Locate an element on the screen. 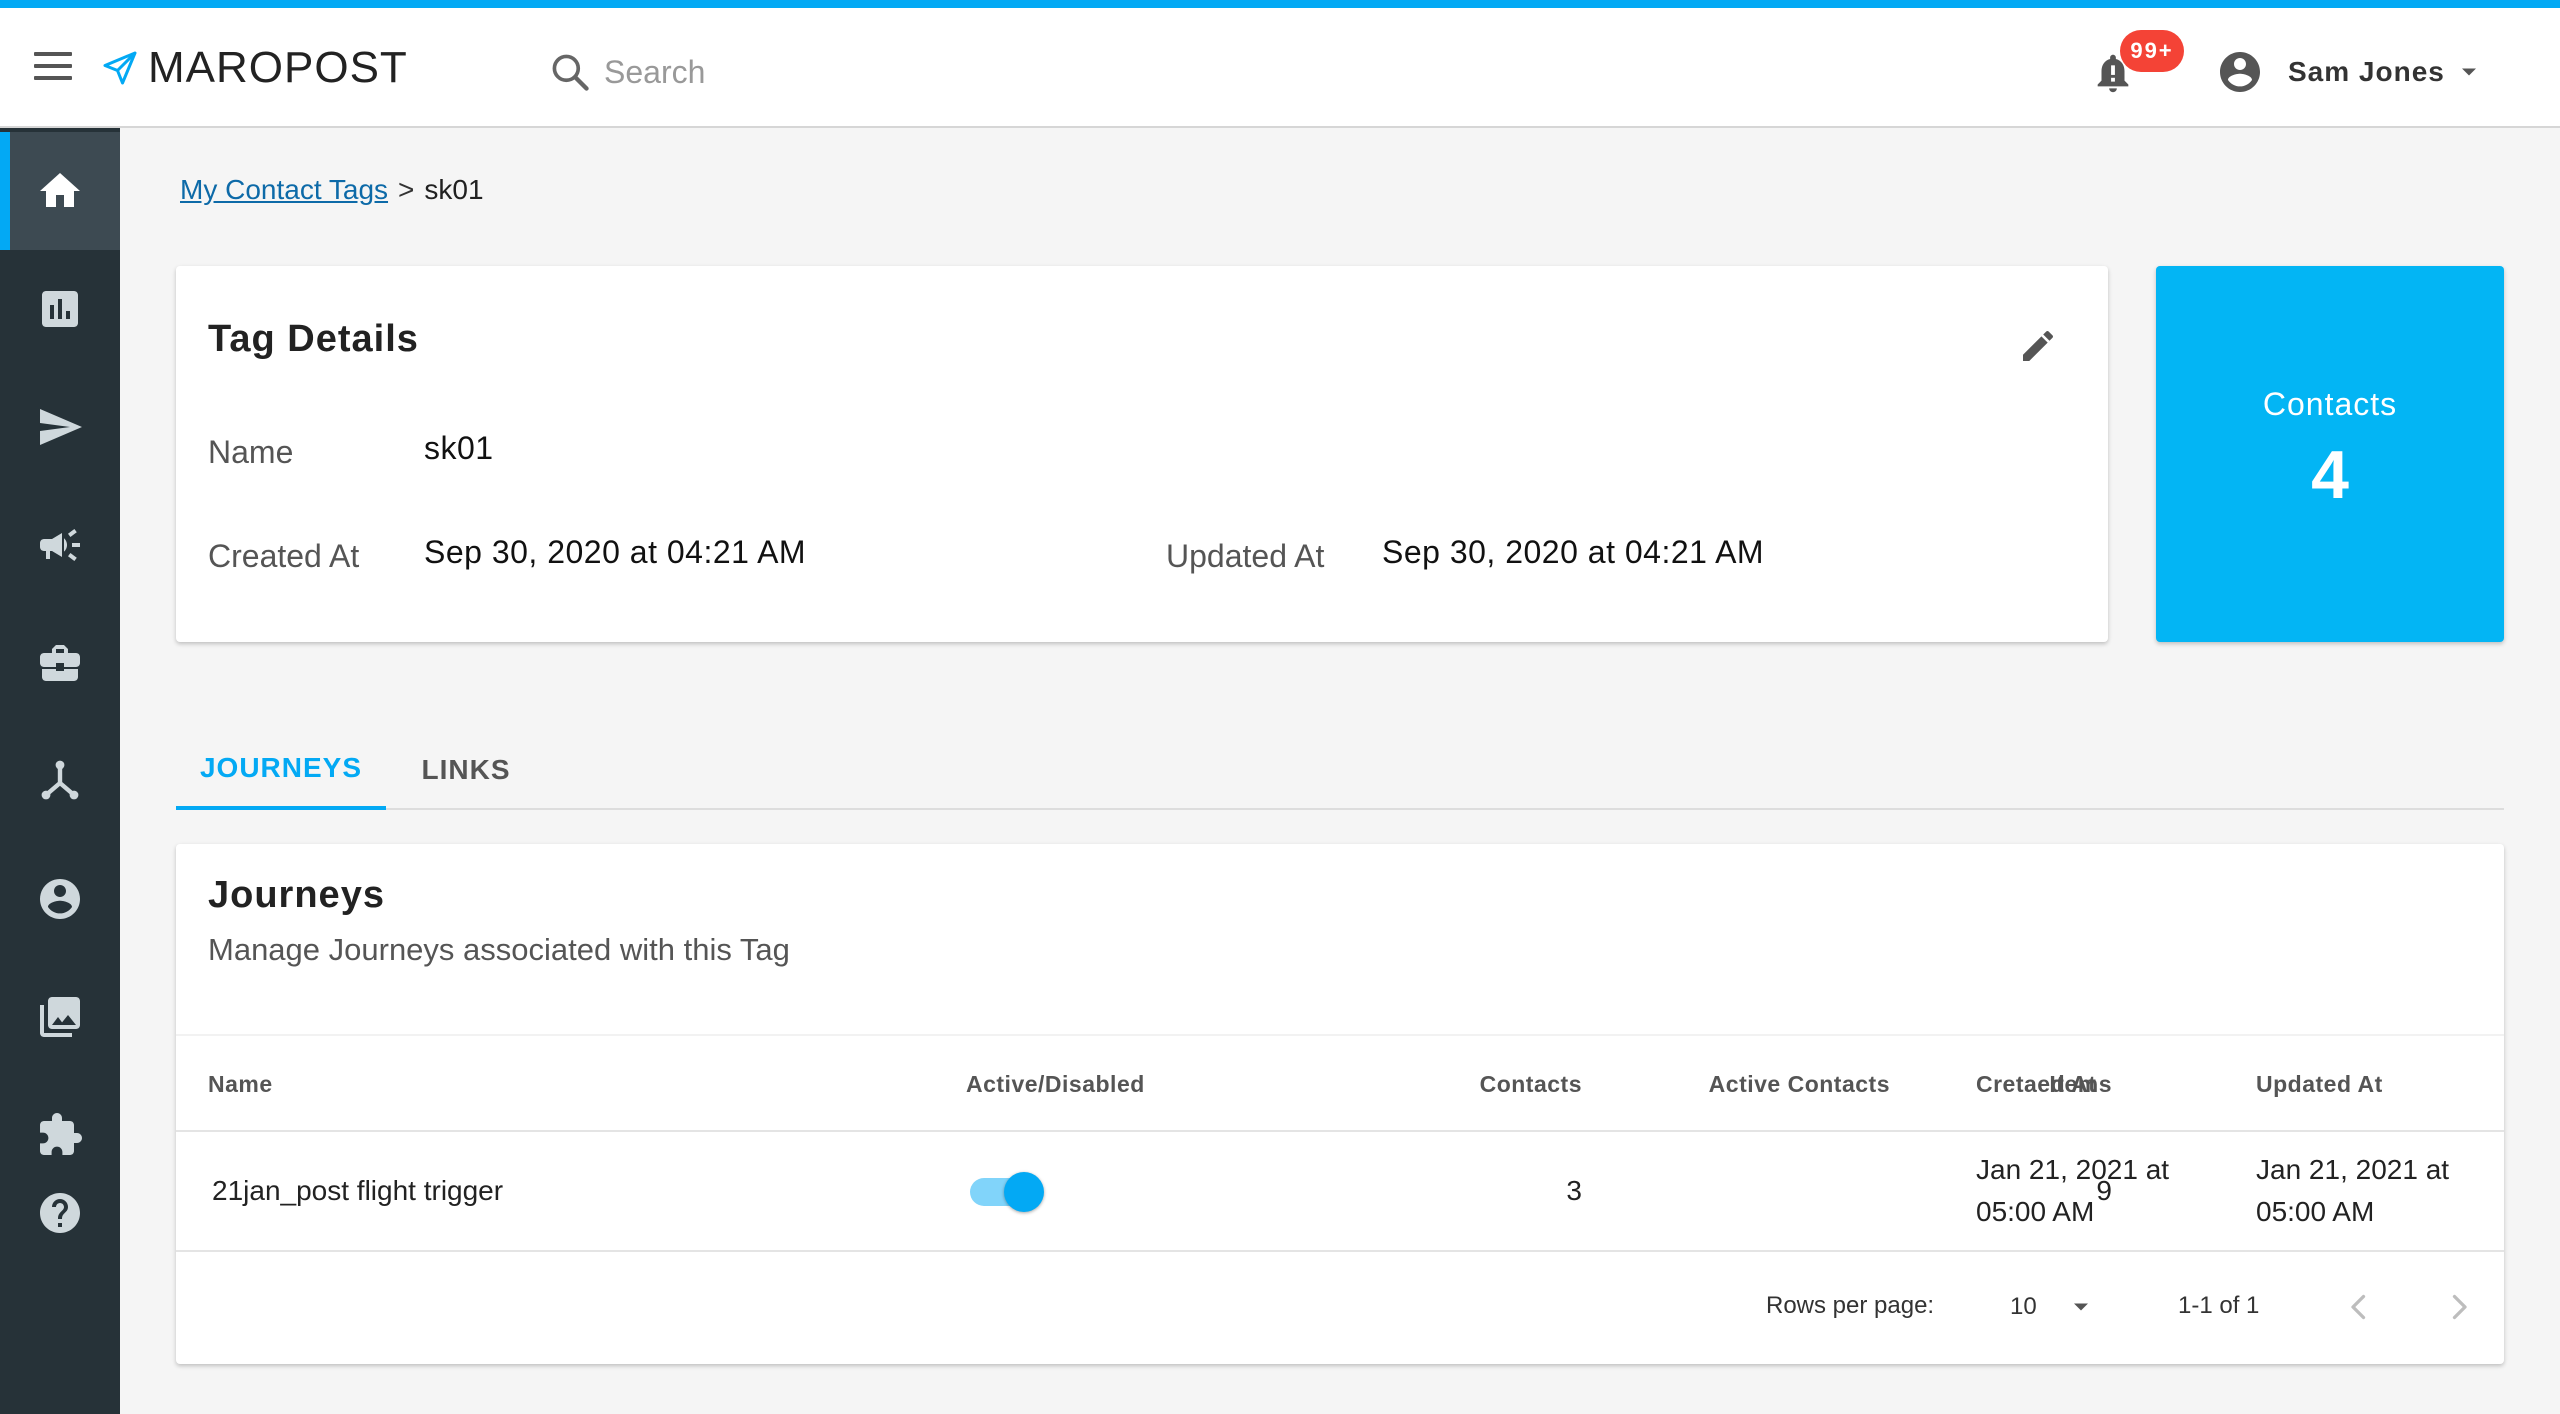  breadcrumb: My Contact Tags > sk01 is located at coordinates (332, 190).